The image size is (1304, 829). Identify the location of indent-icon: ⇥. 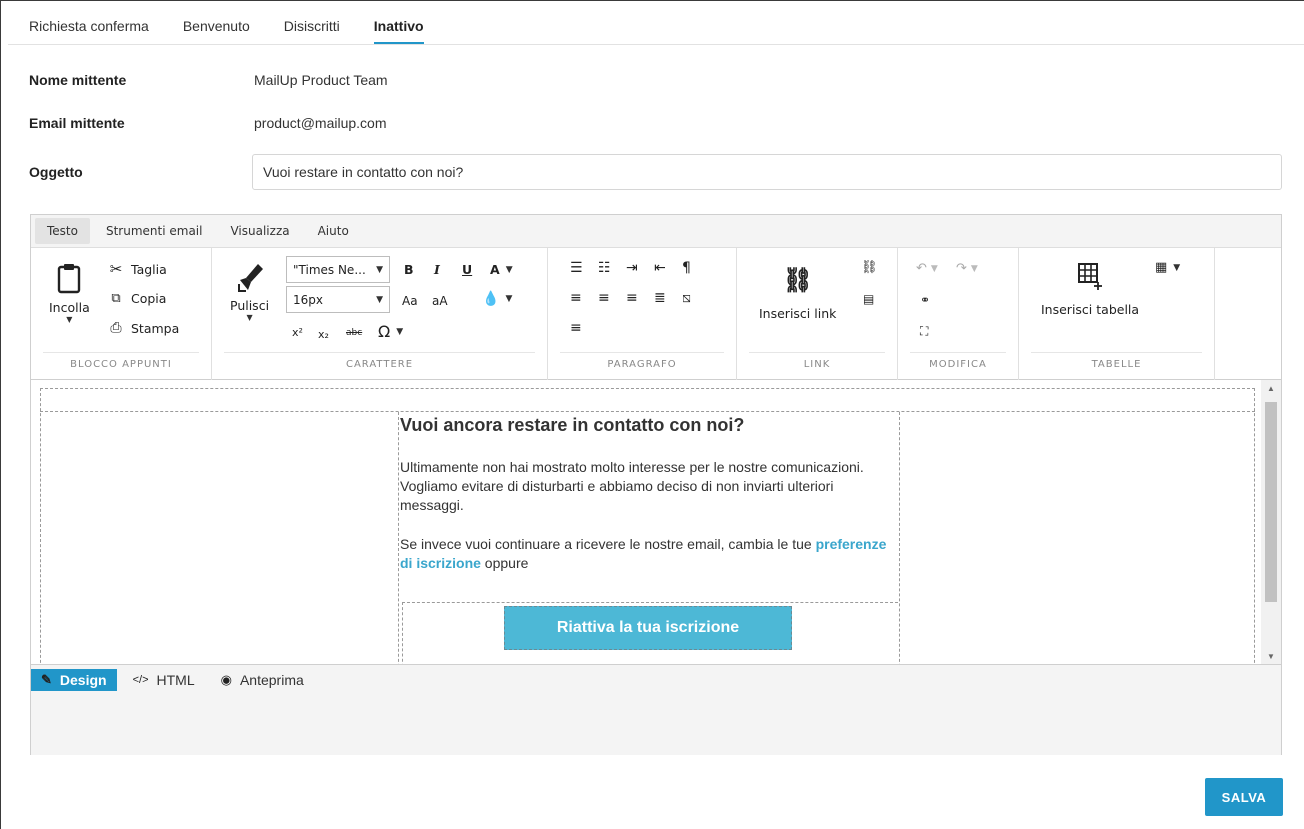
(632, 268).